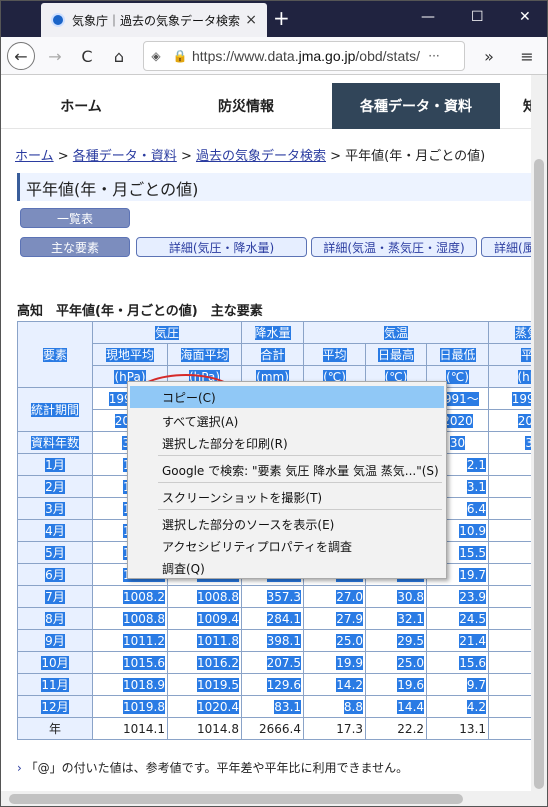 The image size is (548, 807). What do you see at coordinates (287, 568) in the screenshot?
I see `menu-item-inspect: 調査(Q)` at bounding box center [287, 568].